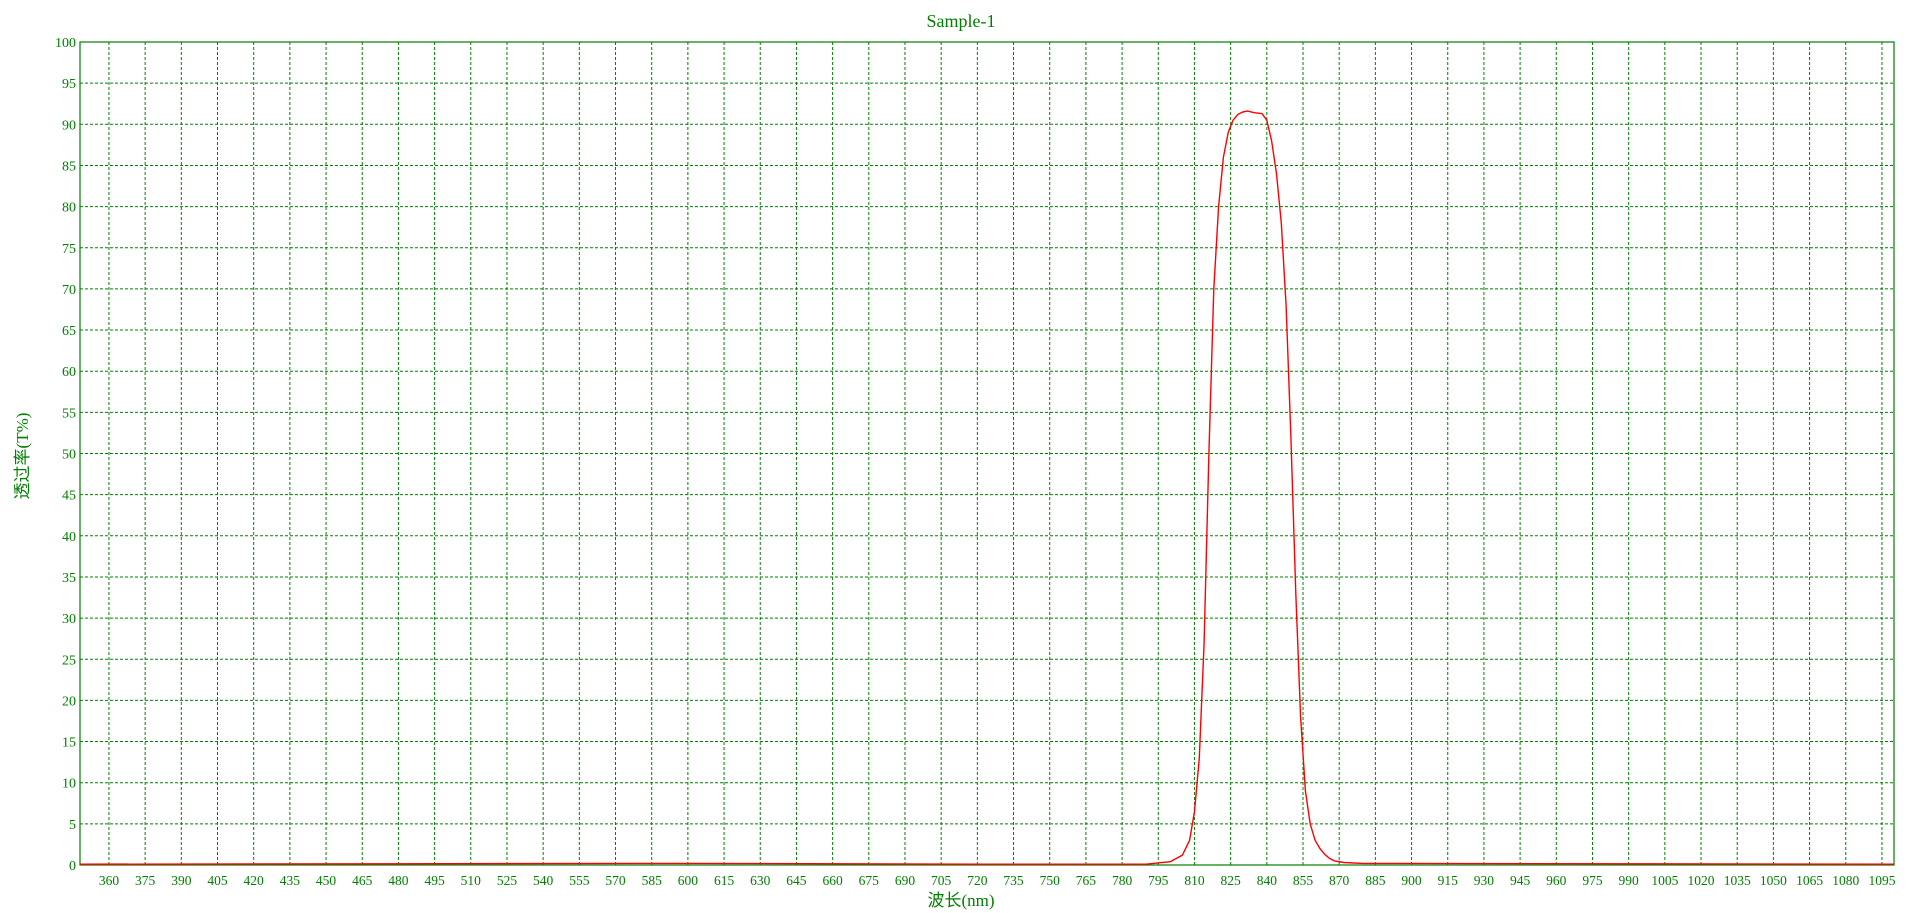  Describe the element at coordinates (1122, 880) in the screenshot. I see `x-tick-label-780: 780` at that location.